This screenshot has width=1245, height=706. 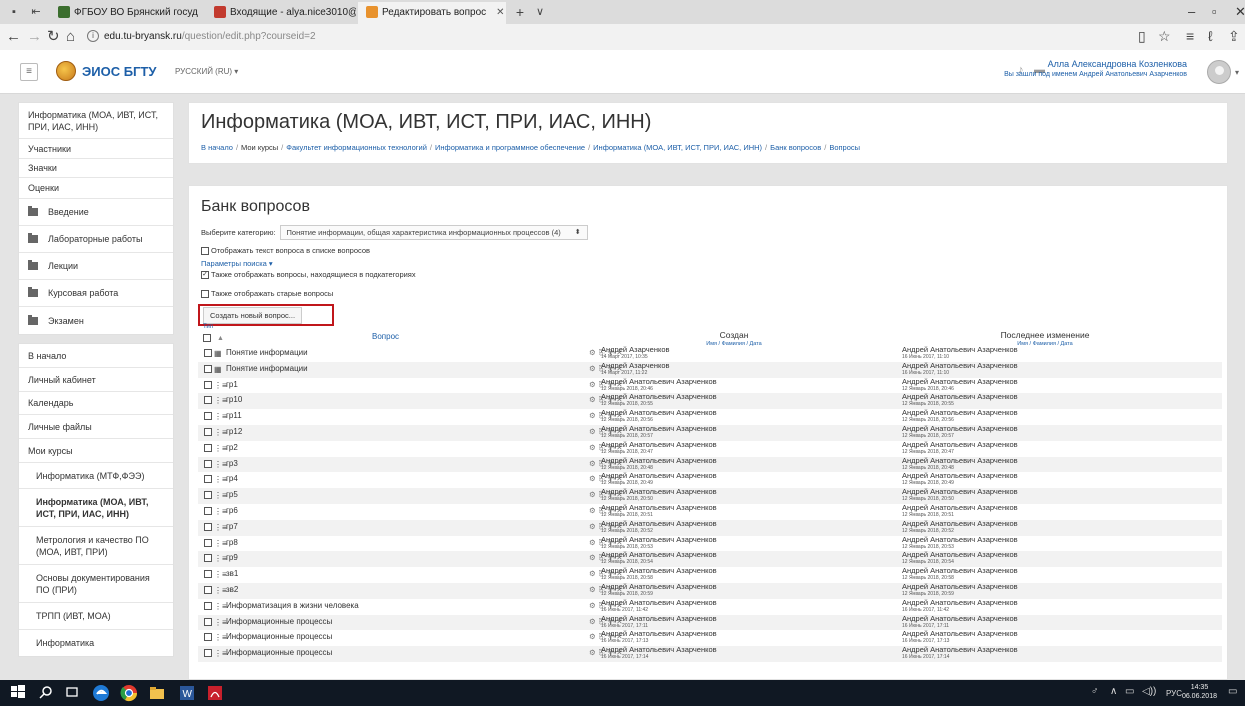 What do you see at coordinates (215, 693) in the screenshot?
I see `pdf-reader-icon` at bounding box center [215, 693].